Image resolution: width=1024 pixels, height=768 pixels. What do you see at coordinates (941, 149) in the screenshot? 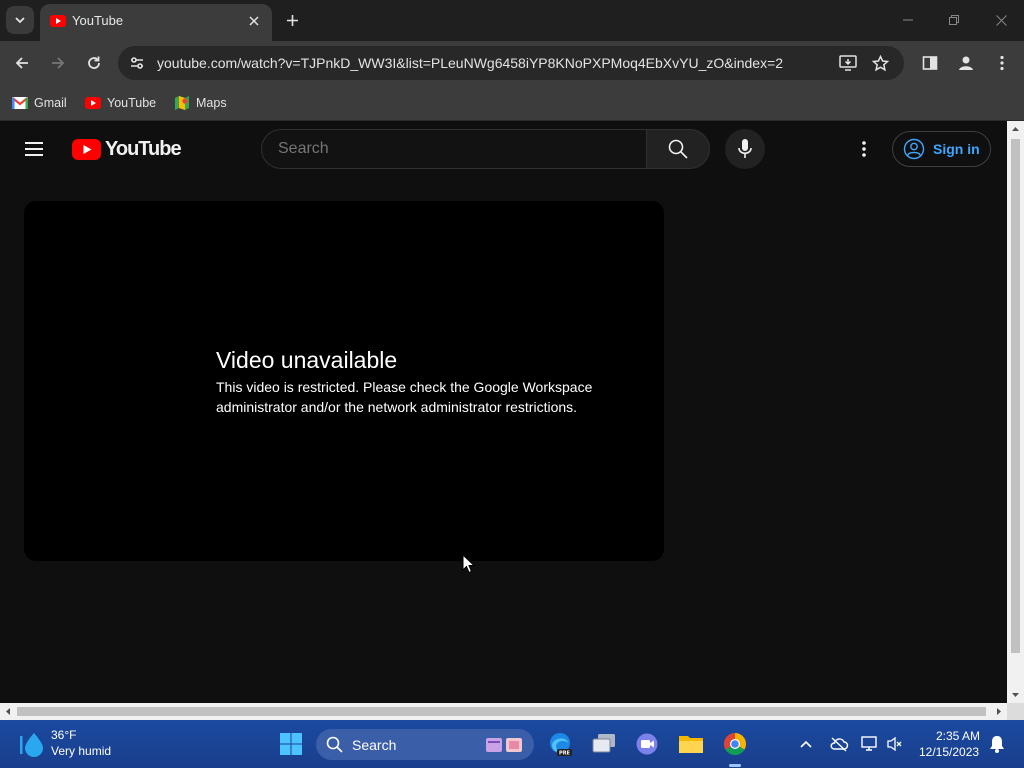
I see `sign-in-button: Sign in` at bounding box center [941, 149].